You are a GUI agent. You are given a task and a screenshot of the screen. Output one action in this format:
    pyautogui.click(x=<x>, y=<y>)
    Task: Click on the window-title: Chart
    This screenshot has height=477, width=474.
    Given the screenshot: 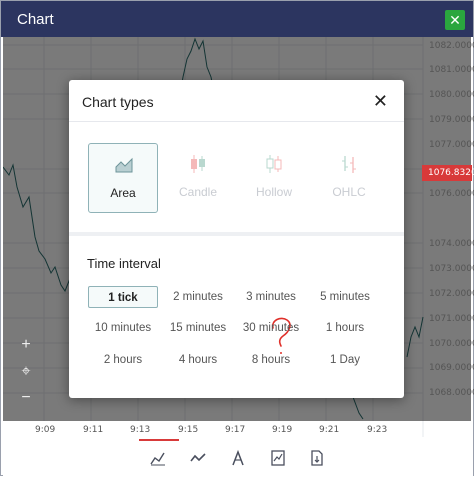 What is the action you would take?
    pyautogui.click(x=35, y=19)
    